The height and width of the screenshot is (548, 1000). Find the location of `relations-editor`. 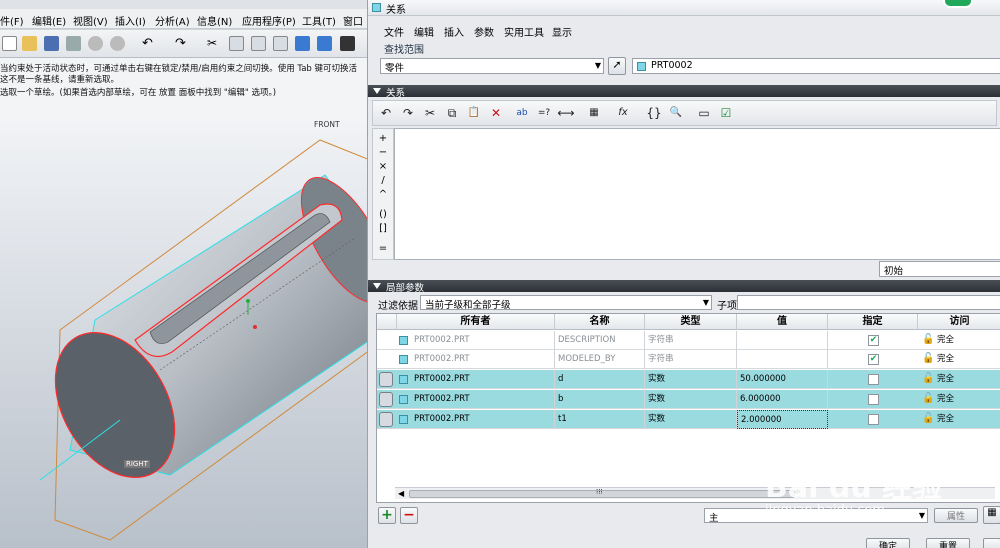

relations-editor is located at coordinates (697, 194).